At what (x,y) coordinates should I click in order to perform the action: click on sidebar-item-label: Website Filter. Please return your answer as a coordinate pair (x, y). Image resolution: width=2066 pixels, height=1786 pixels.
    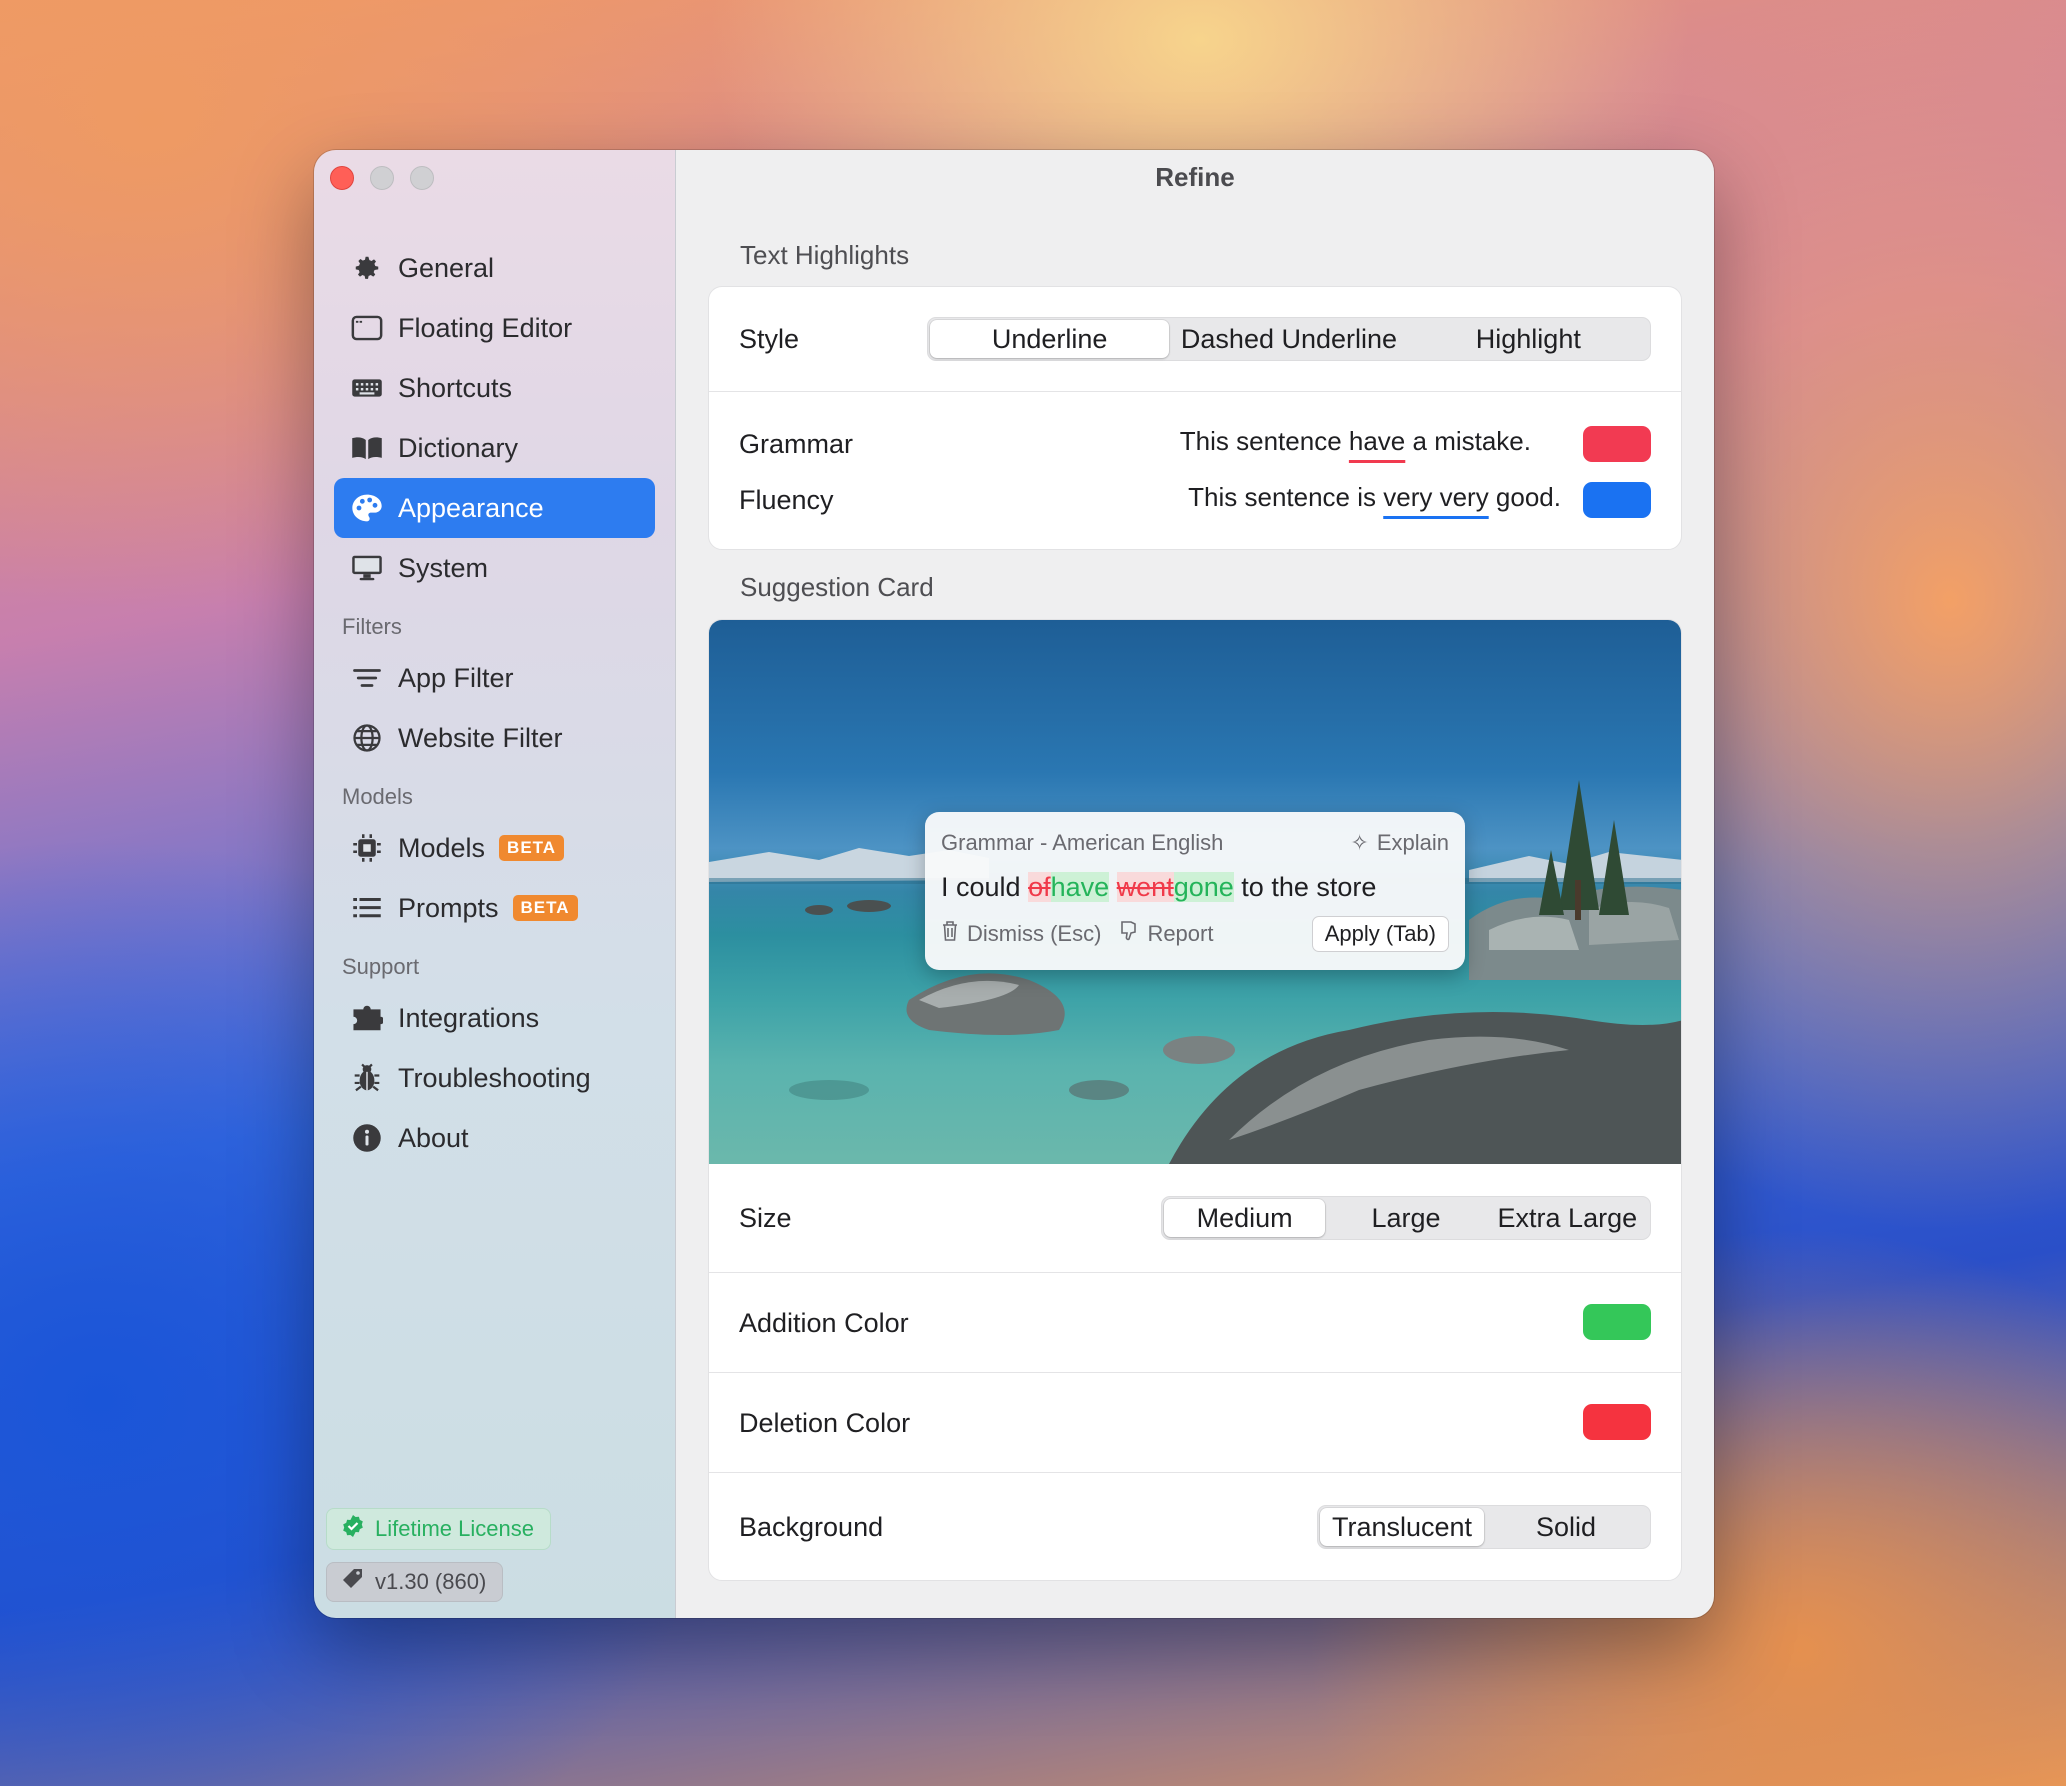
    Looking at the image, I should click on (480, 737).